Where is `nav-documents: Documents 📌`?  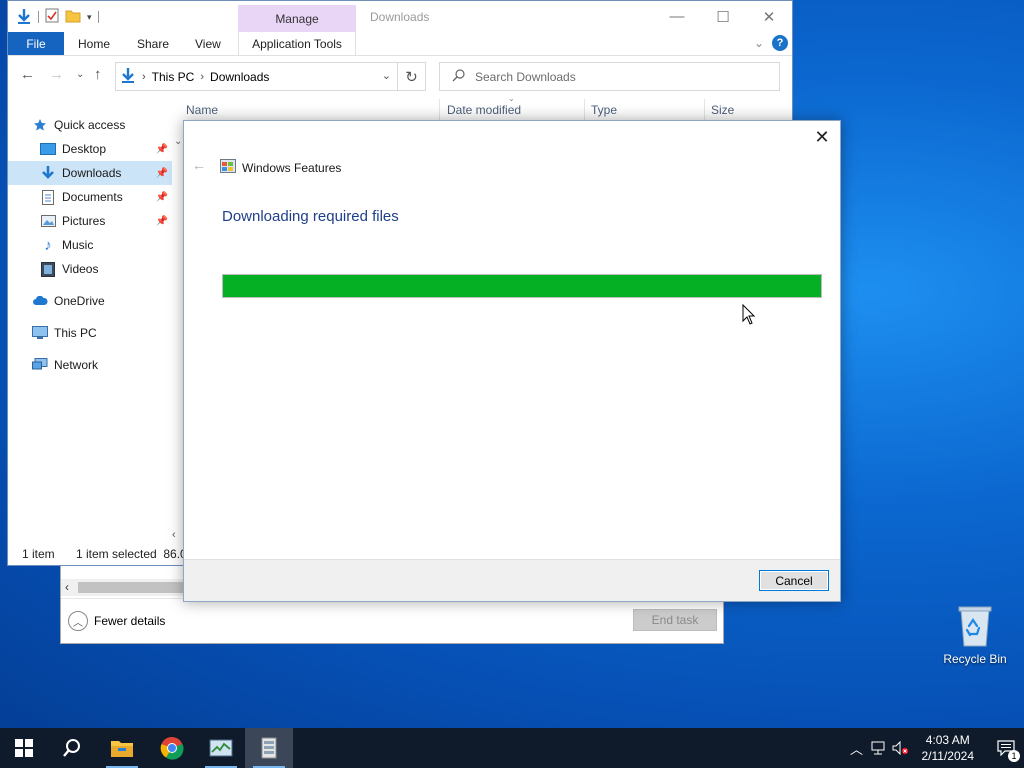 nav-documents: Documents 📌 is located at coordinates (90, 197).